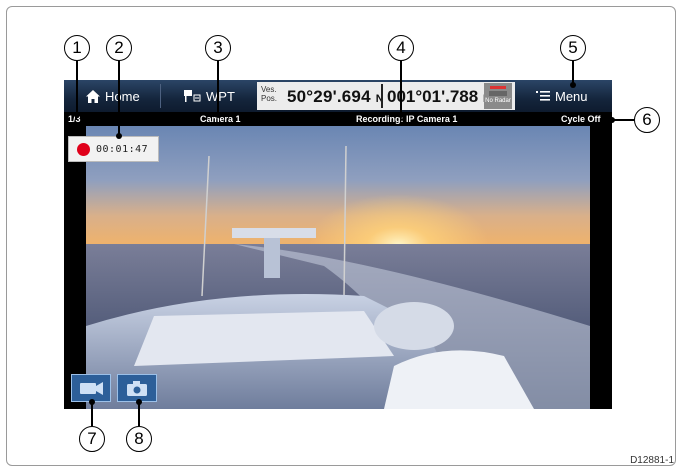  I want to click on callout-8: 8, so click(139, 439).